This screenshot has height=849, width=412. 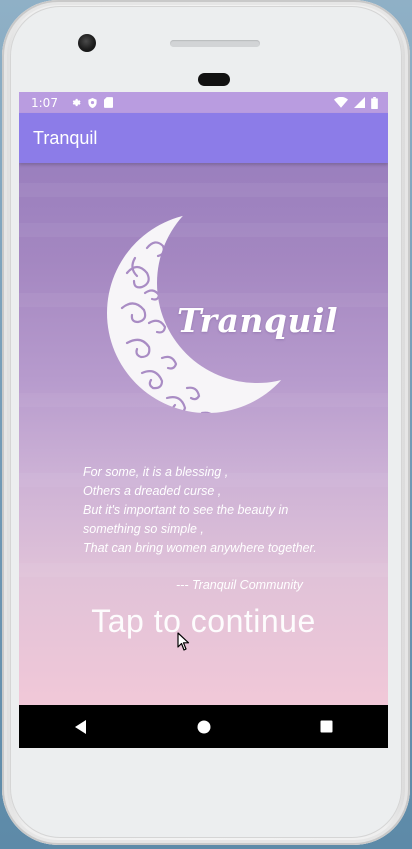 What do you see at coordinates (87, 43) in the screenshot?
I see `front-camera` at bounding box center [87, 43].